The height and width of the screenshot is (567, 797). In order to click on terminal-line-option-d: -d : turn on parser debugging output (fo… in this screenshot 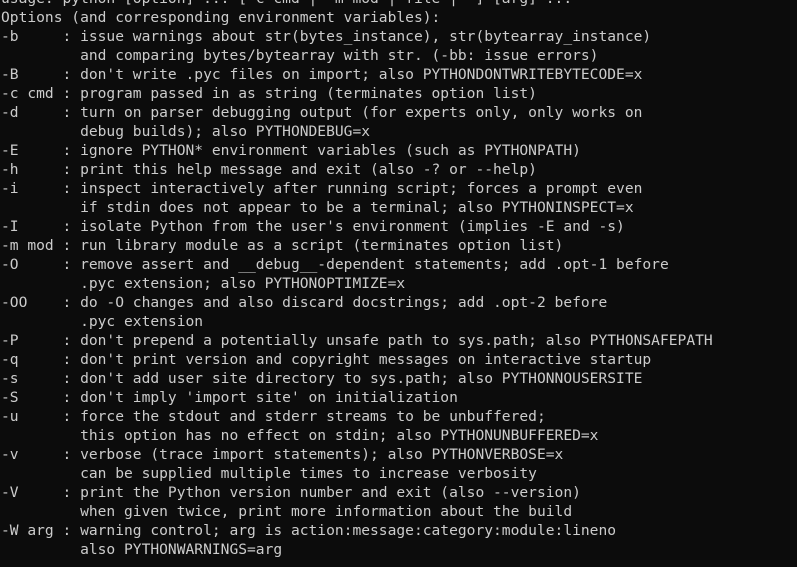, I will do `click(322, 112)`.